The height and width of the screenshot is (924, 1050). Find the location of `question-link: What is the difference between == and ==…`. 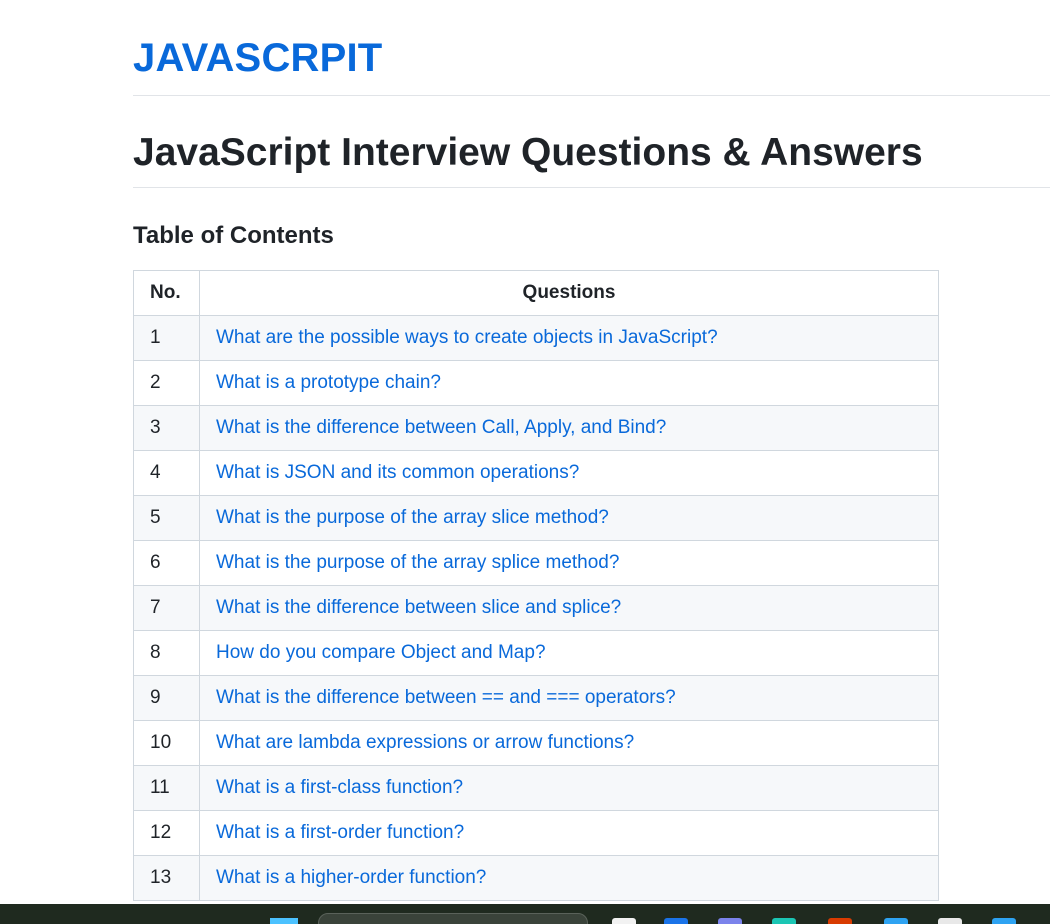

question-link: What is the difference between == and ==… is located at coordinates (446, 697).